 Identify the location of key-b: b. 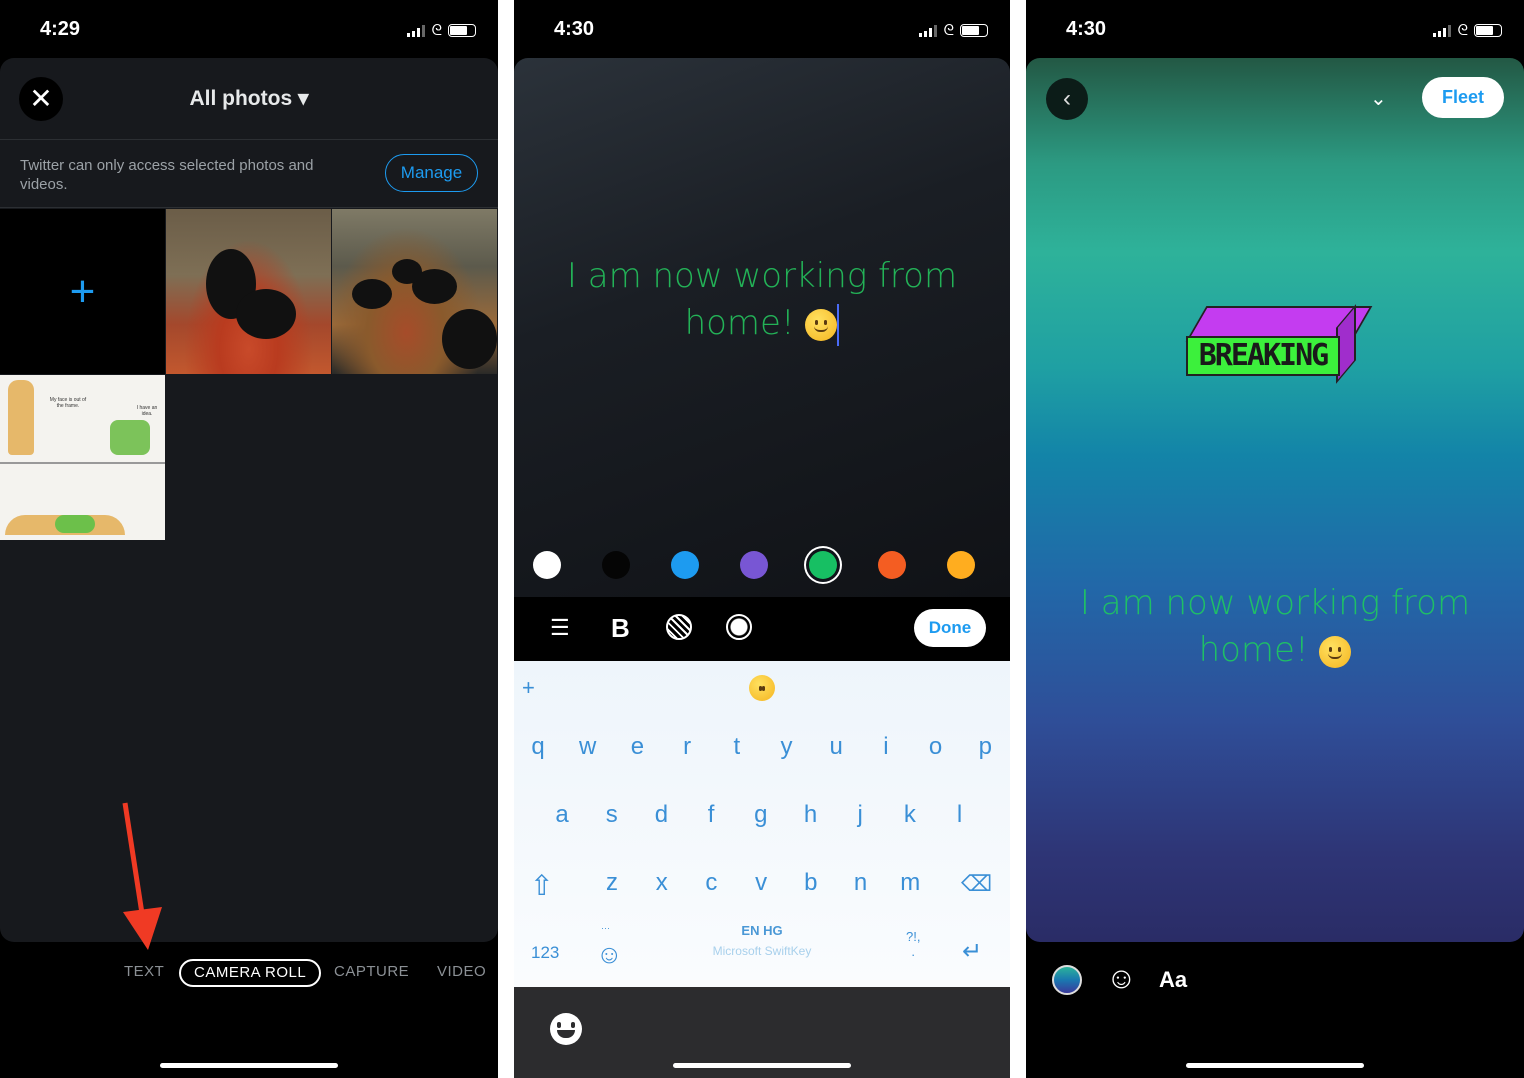
(811, 883).